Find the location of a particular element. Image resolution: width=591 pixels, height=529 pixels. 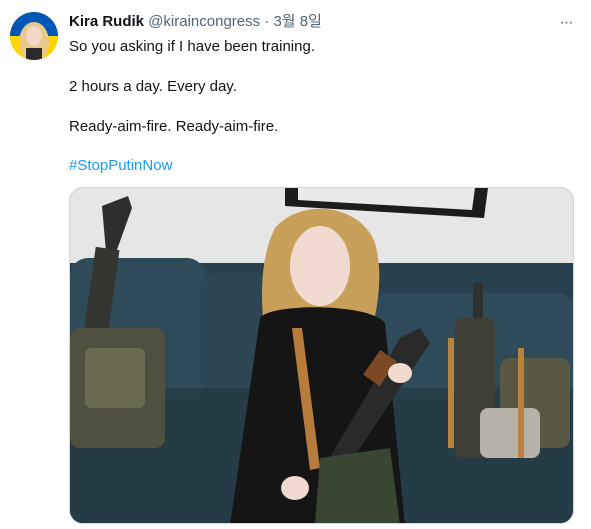

avatar-image is located at coordinates (34, 36).